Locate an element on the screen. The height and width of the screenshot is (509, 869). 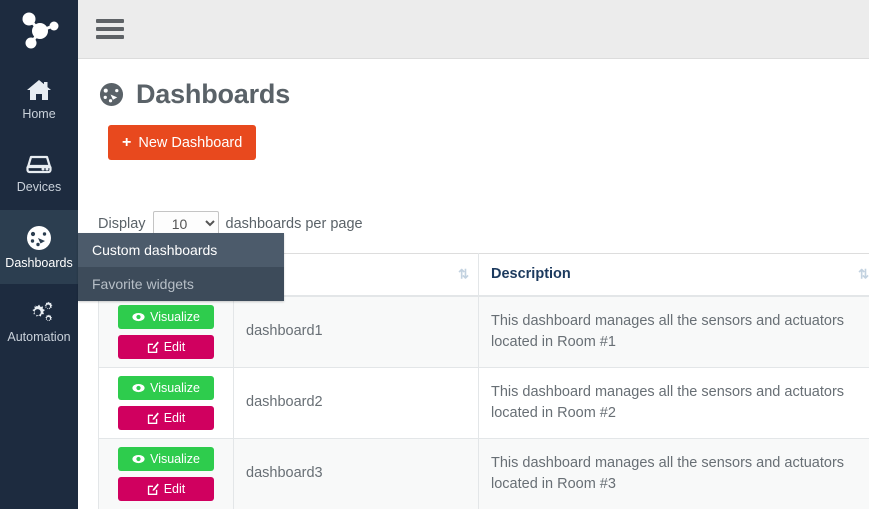
dashboards-submenu: Custom dashboards Favorite widgets is located at coordinates (181, 267).